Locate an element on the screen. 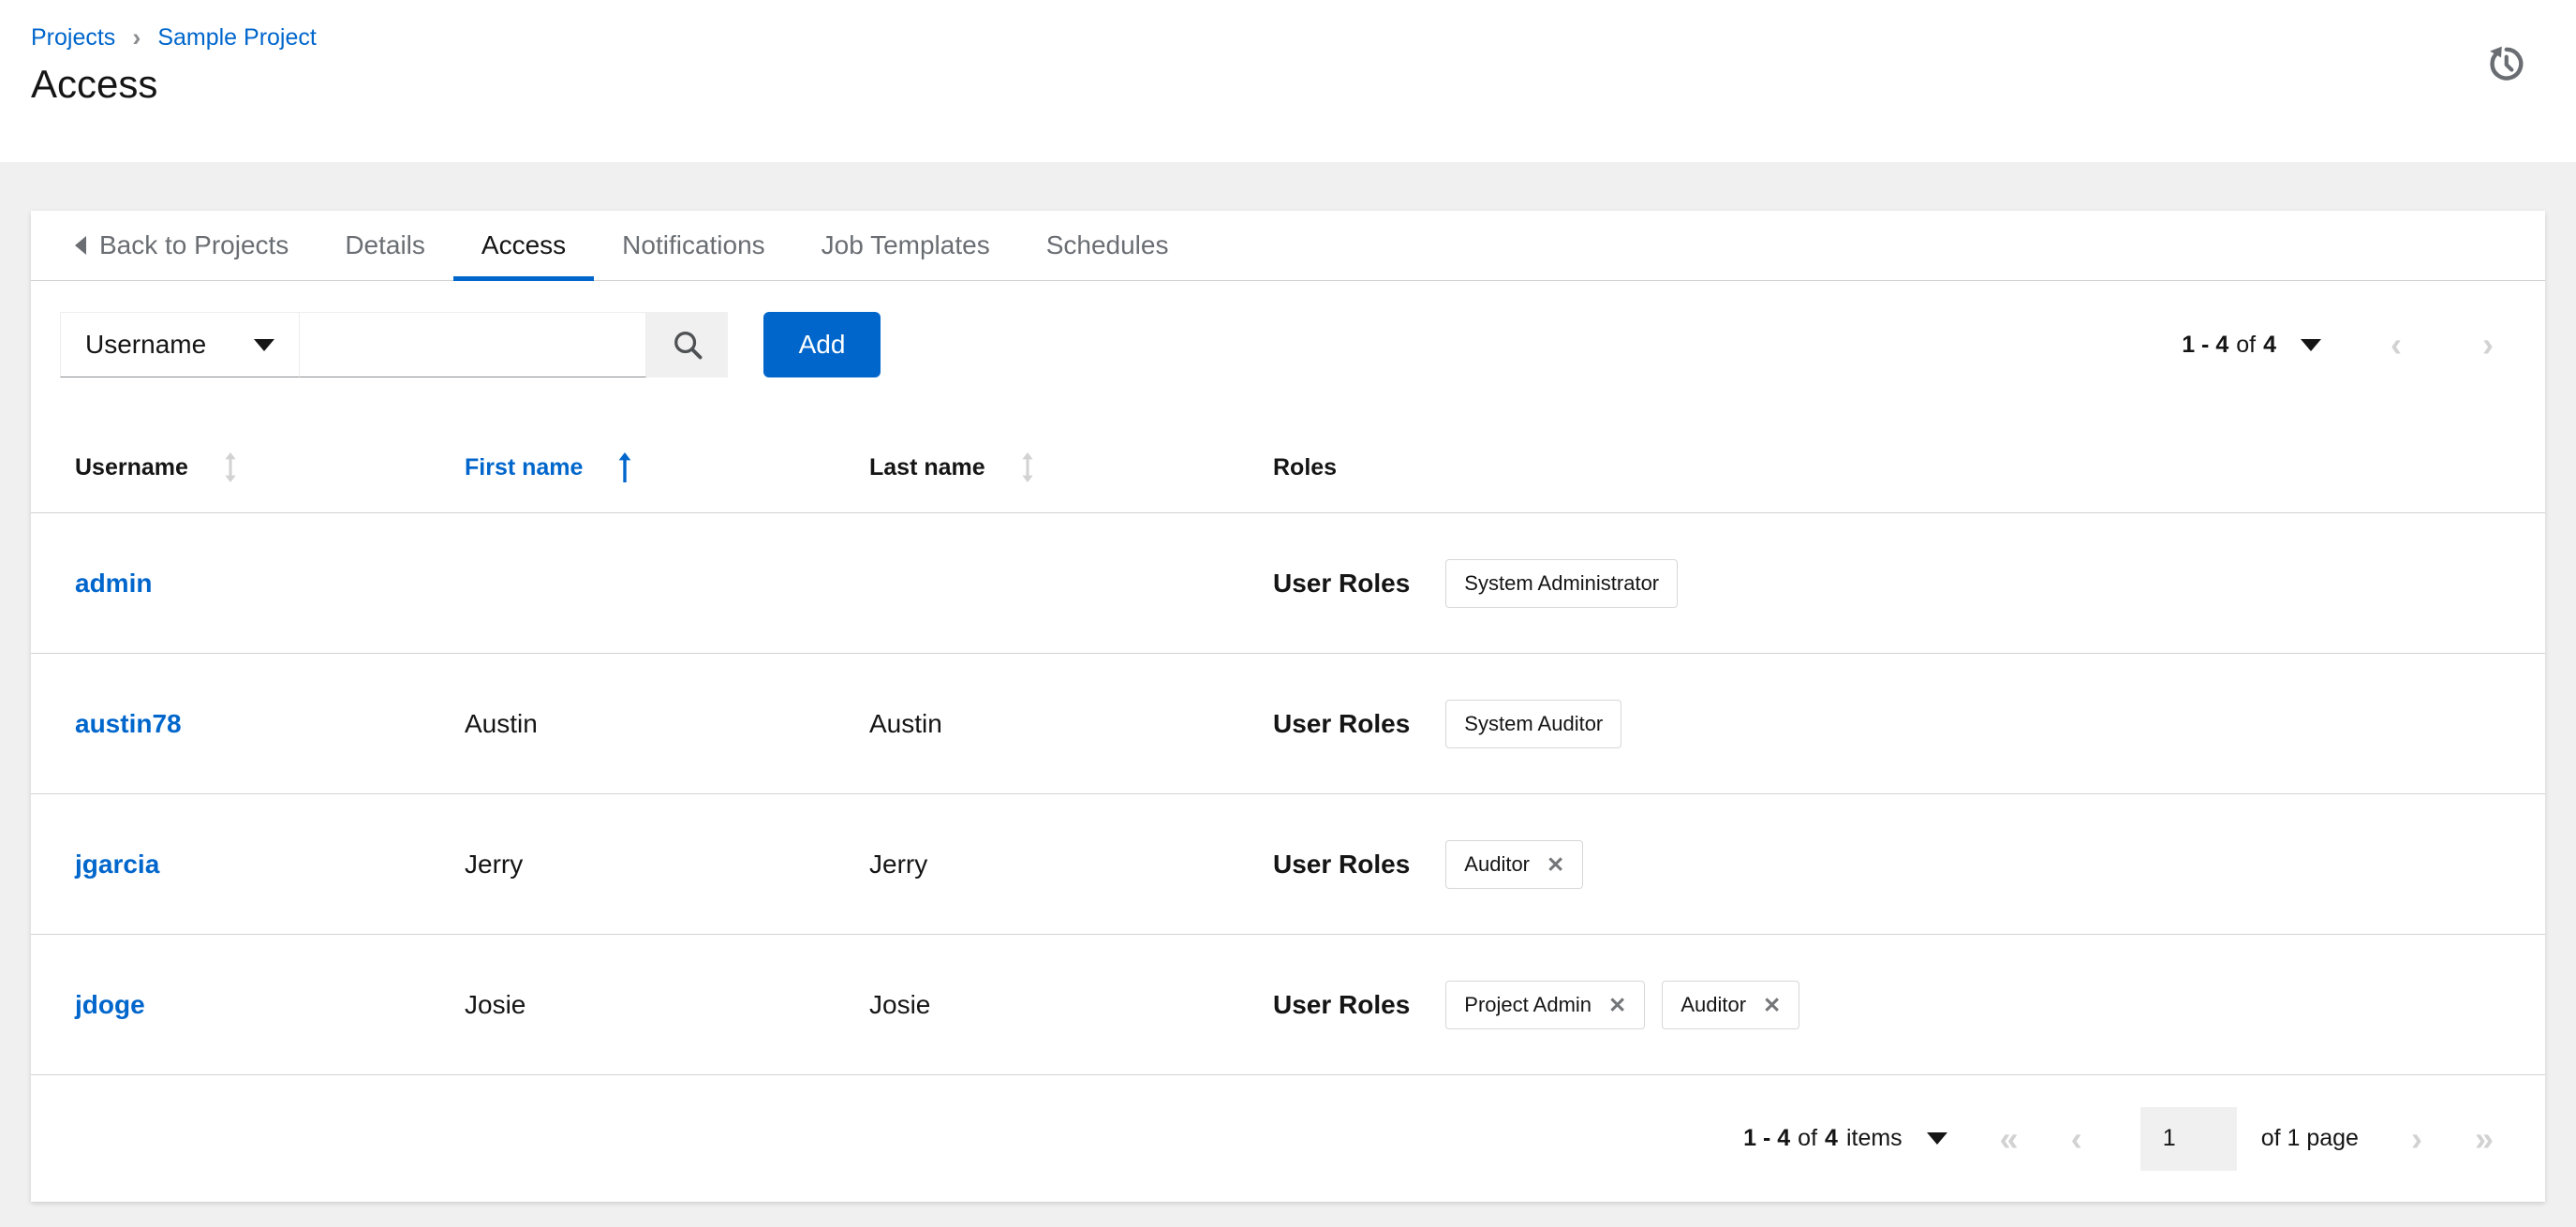  last-name-value: Josie is located at coordinates (900, 1004).